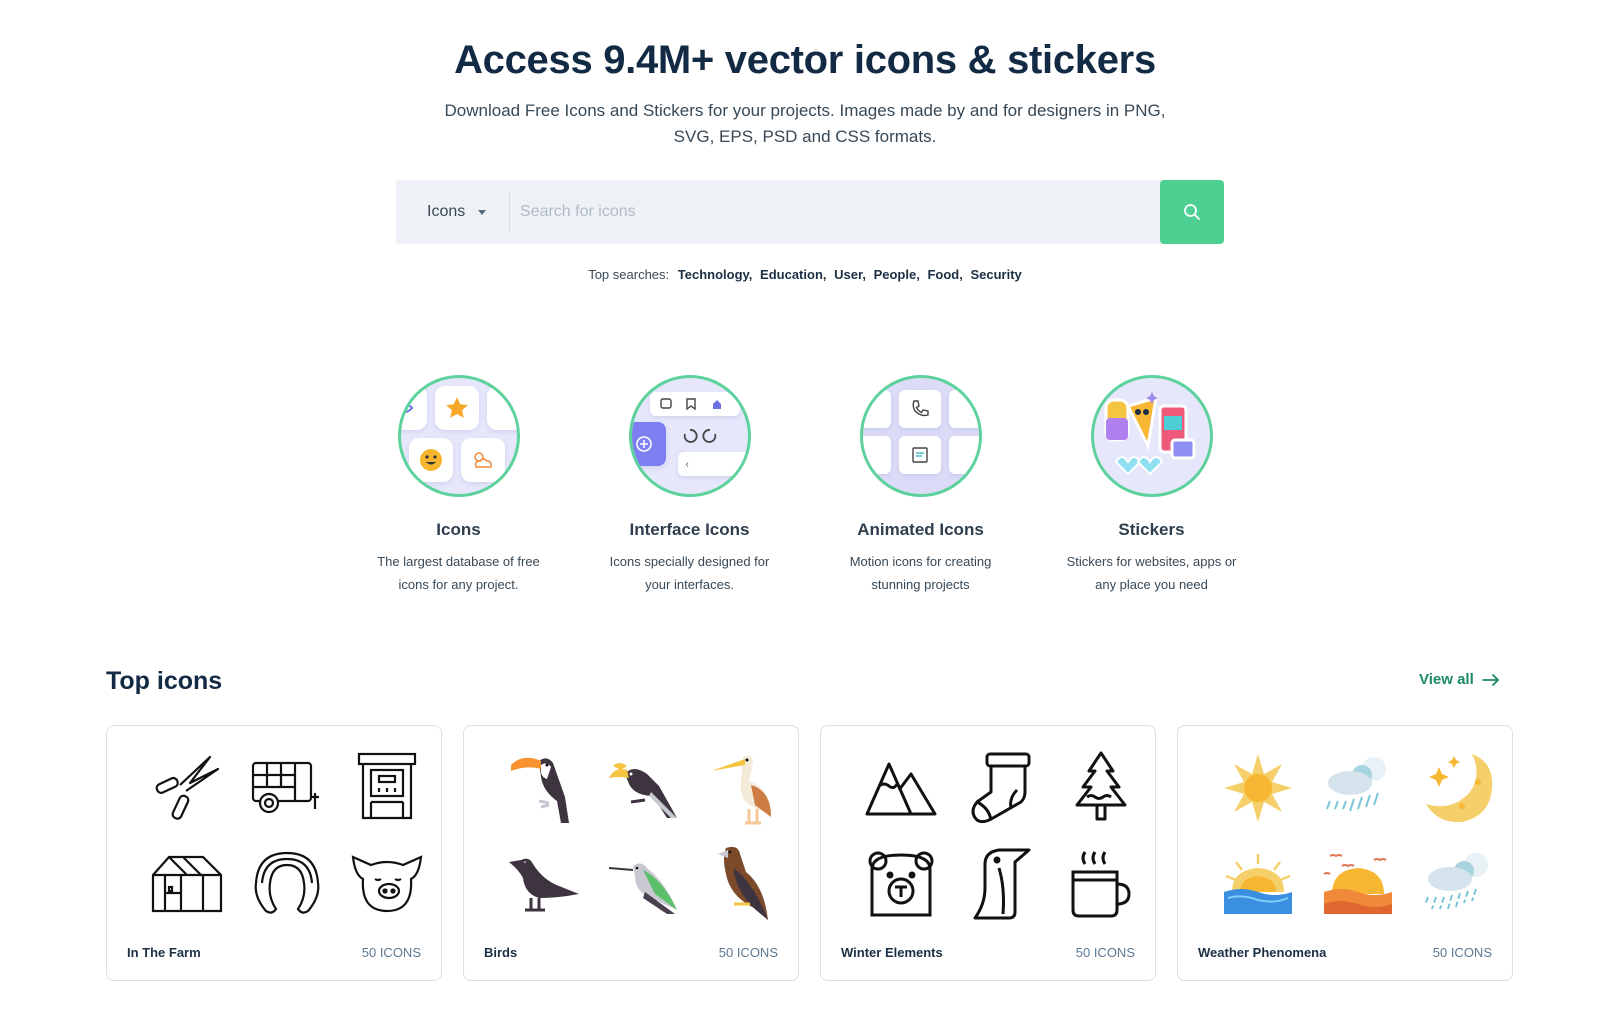 The image size is (1610, 1014). Describe the element at coordinates (1356, 784) in the screenshot. I see `rain-cloud-icon` at that location.